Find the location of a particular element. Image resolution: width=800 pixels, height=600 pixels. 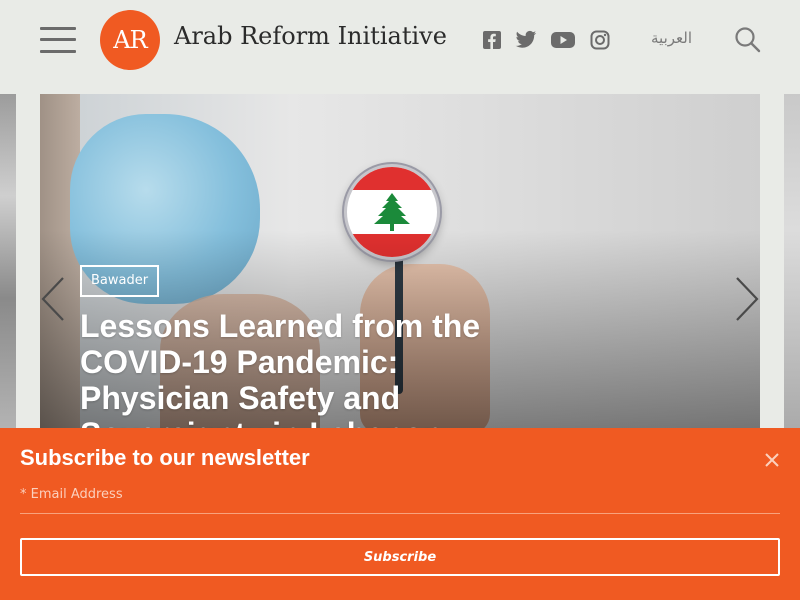

newsletter-title: Subscribe to our newsletter is located at coordinates (165, 457).